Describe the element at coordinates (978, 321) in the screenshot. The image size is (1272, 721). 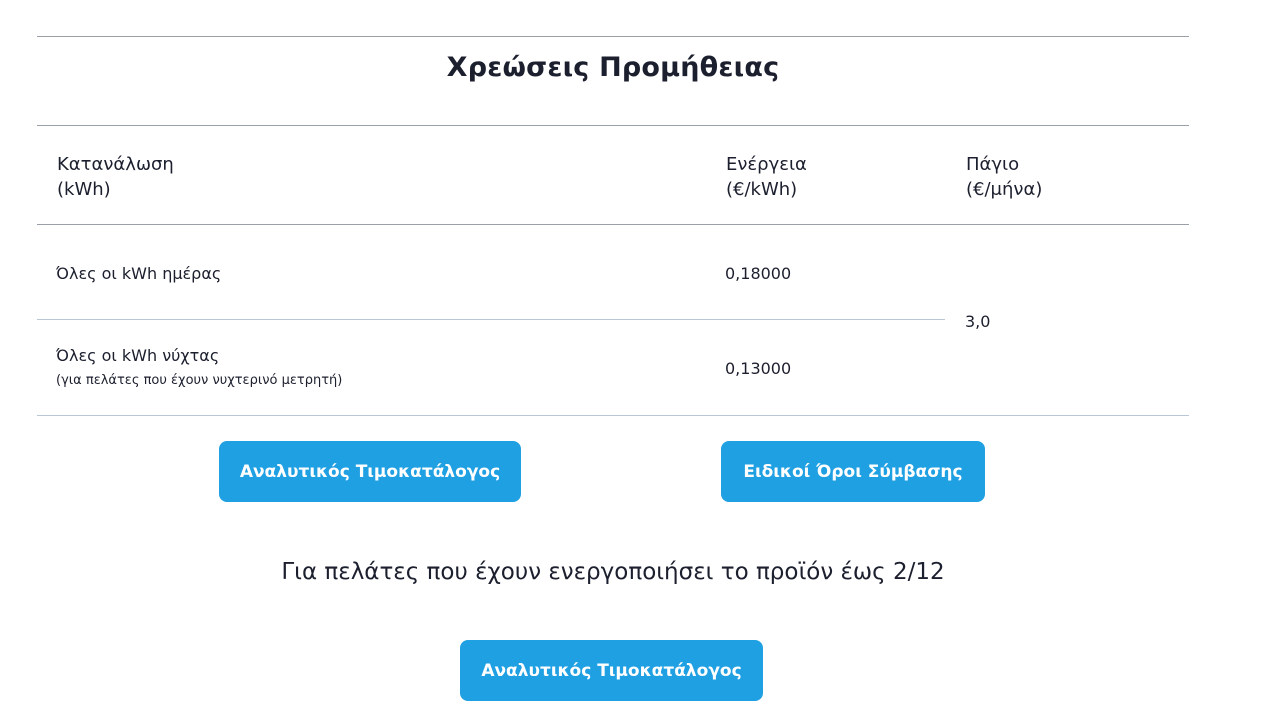
I see `fixed-charge-value: 3,0` at that location.